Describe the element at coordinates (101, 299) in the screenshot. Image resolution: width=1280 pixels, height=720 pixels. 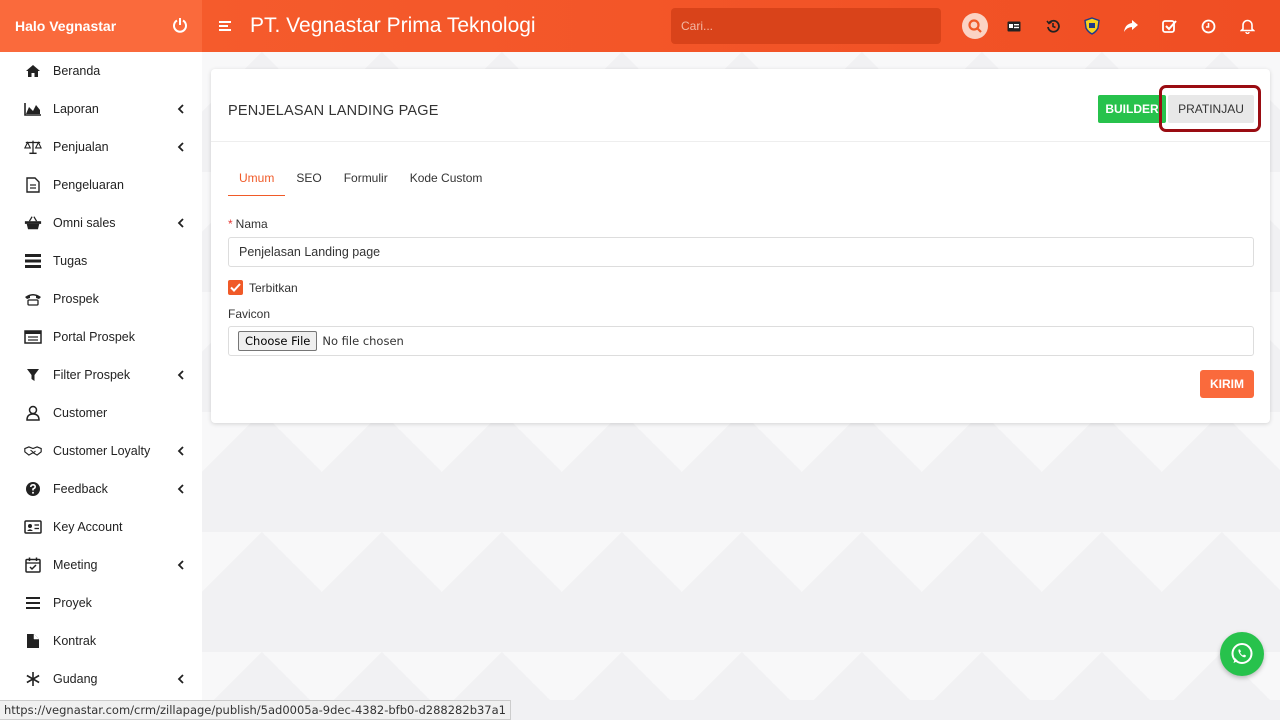
I see `sidebar-item-prospek: Prospek` at that location.